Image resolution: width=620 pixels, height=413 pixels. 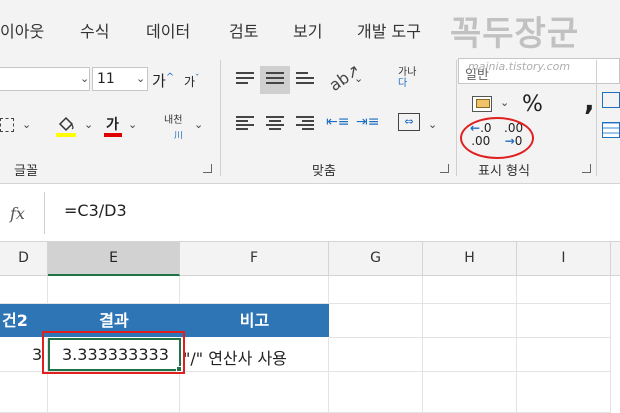 I want to click on merge-dropdown-icon: ⌄, so click(x=432, y=124).